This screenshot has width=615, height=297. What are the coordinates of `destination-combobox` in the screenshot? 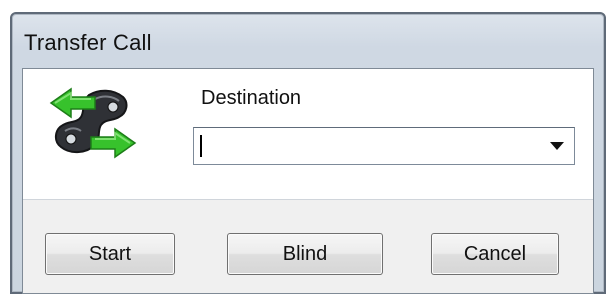 It's located at (384, 146).